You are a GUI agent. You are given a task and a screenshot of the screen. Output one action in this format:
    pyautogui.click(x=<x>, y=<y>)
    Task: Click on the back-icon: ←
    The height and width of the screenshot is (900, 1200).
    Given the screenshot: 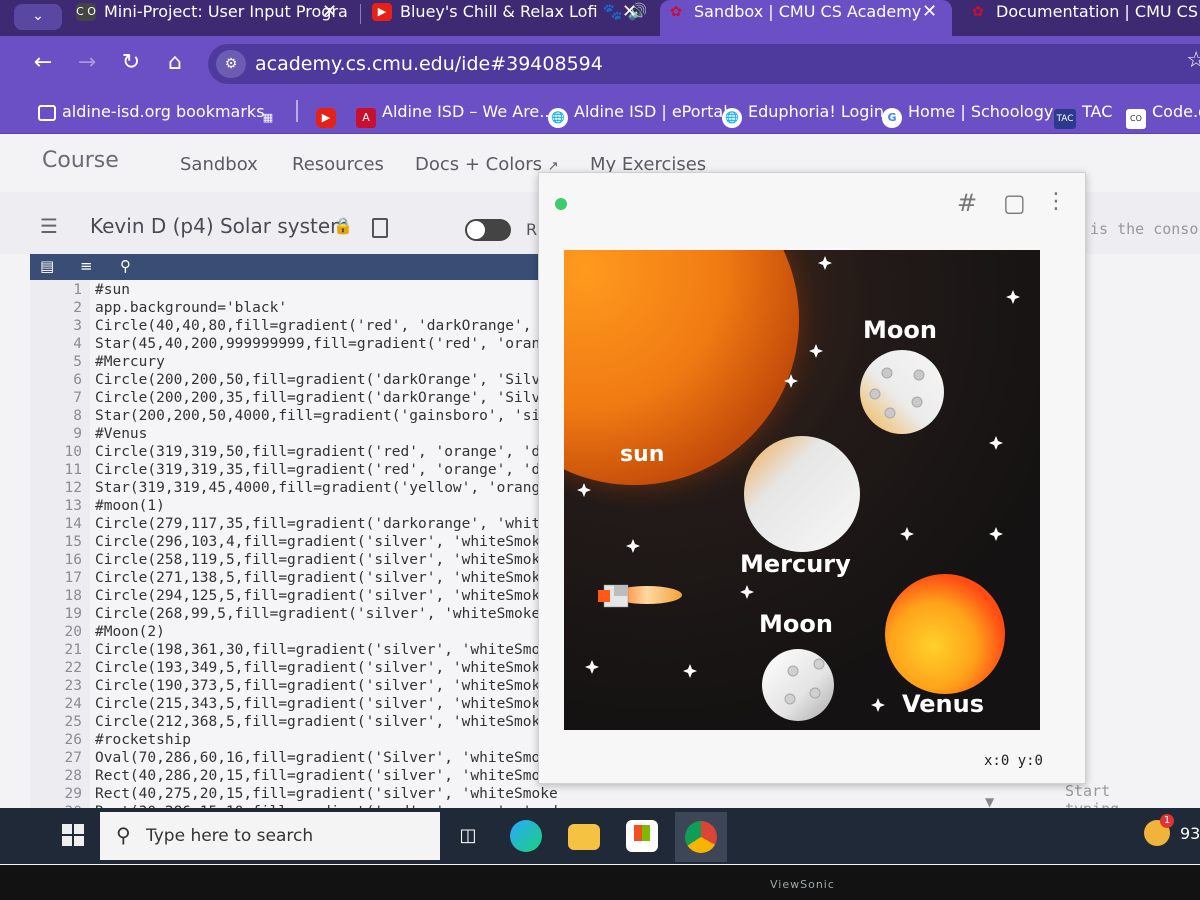 What is the action you would take?
    pyautogui.click(x=43, y=63)
    